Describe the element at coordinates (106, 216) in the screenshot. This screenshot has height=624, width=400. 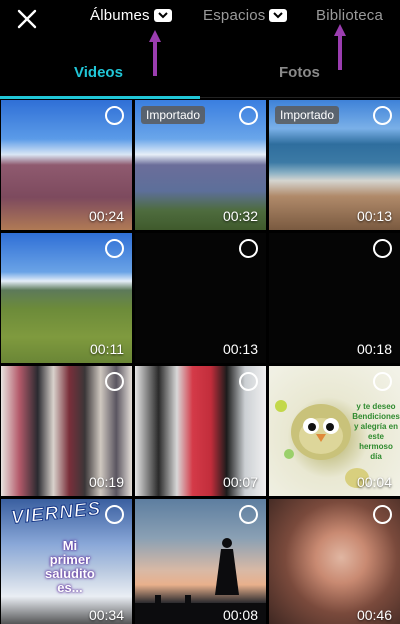
I see `video-duration: 00:24` at that location.